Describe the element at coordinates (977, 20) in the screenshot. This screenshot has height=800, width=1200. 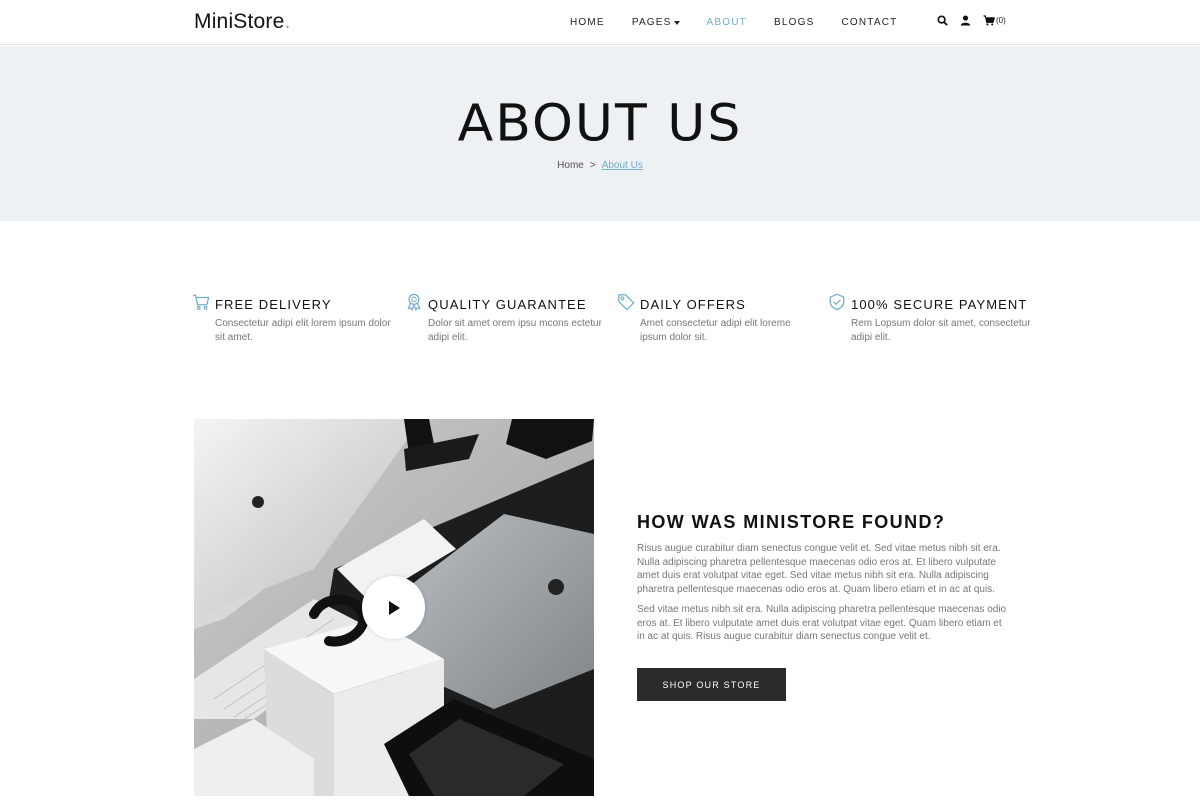
I see `header-actions: (0)` at that location.